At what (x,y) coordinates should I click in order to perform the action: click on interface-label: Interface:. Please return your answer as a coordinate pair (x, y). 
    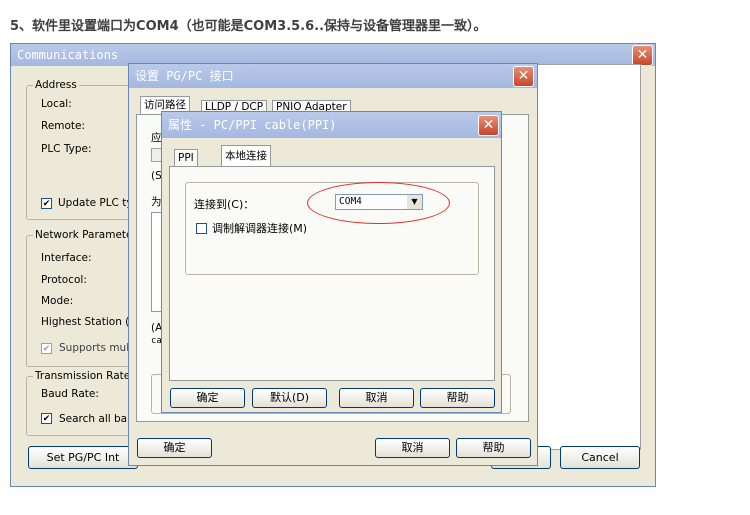
    Looking at the image, I should click on (66, 258).